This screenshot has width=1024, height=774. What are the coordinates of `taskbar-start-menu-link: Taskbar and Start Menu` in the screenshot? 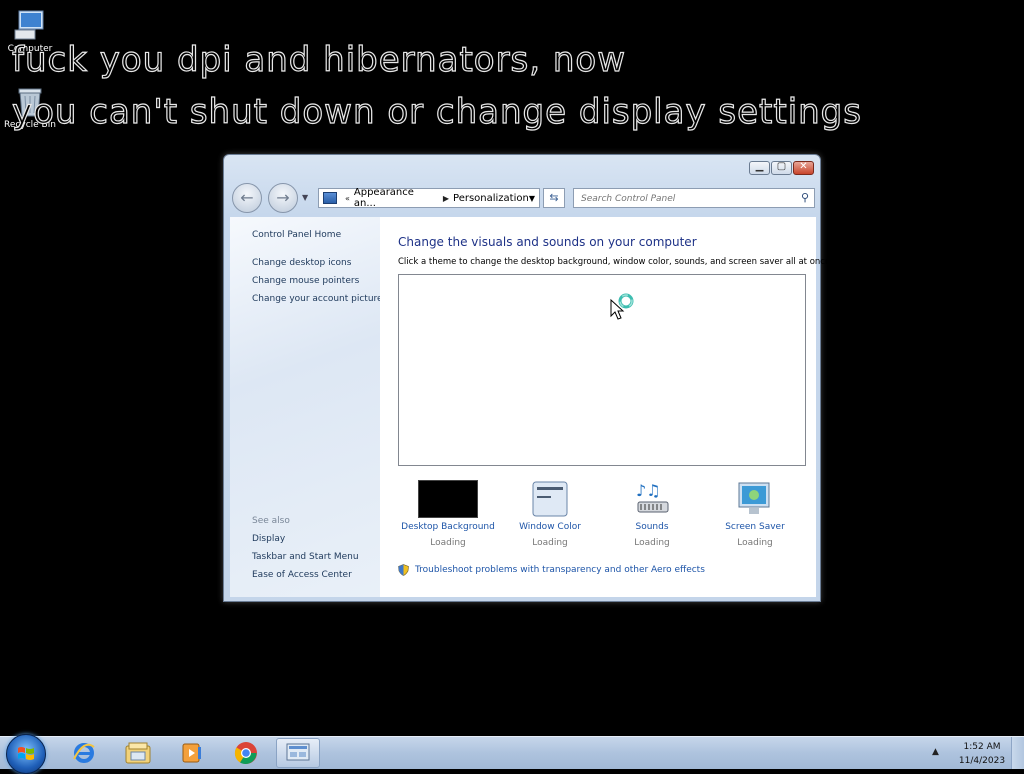 It's located at (305, 557).